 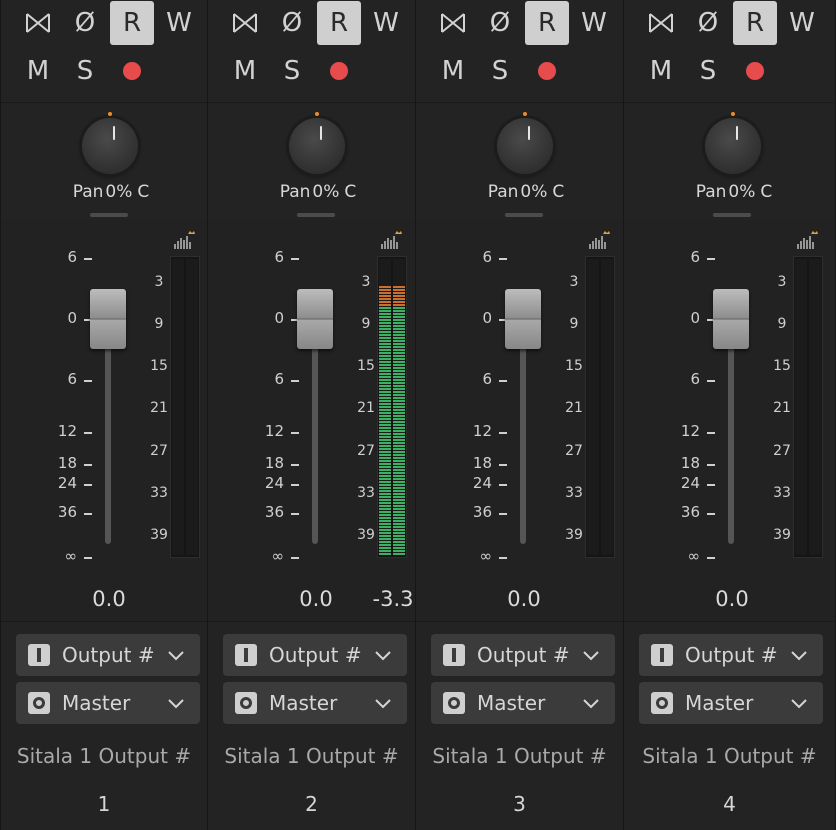 I want to click on level-meter, so click(x=392, y=407).